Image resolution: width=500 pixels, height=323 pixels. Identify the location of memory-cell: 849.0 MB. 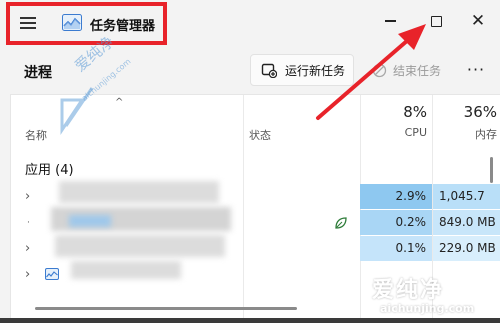
(466, 222).